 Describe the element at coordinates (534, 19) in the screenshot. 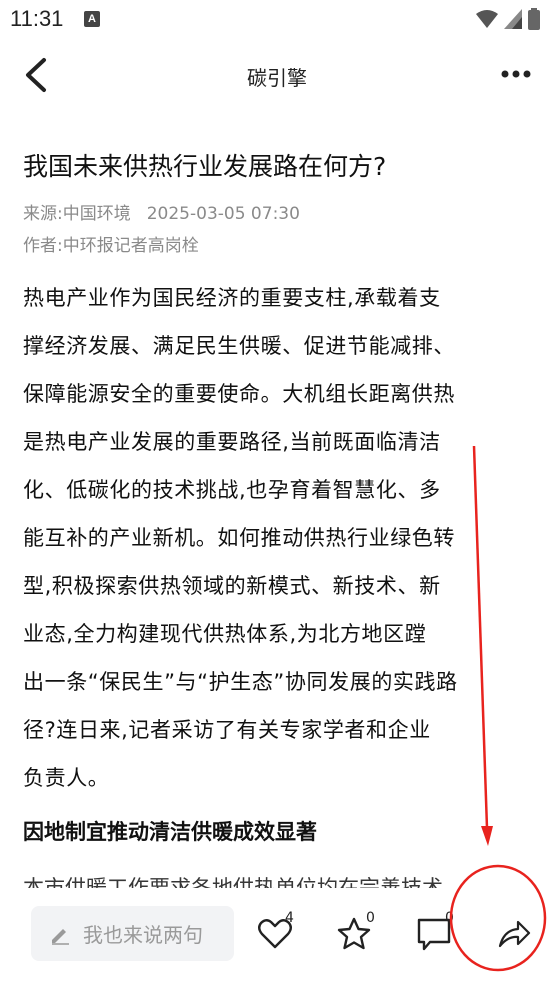

I see `battery-icon` at that location.